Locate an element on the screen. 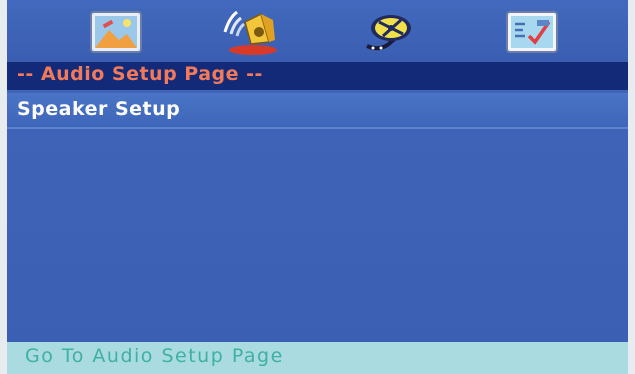  audio-speaker-icon is located at coordinates (250, 32).